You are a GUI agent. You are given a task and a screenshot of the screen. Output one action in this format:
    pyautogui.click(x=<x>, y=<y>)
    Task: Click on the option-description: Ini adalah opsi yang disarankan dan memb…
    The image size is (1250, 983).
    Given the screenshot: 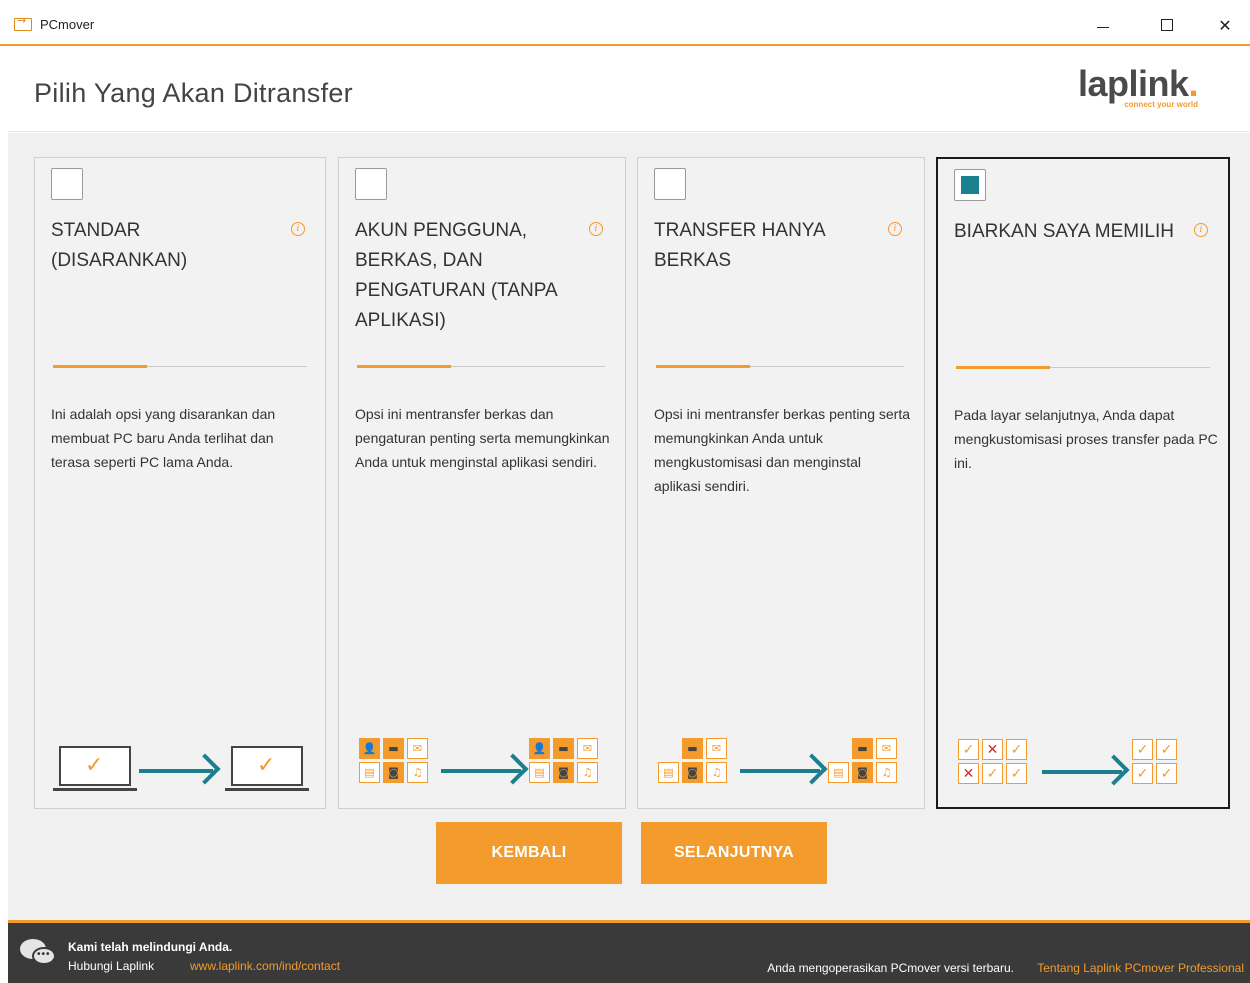 What is the action you would take?
    pyautogui.click(x=163, y=438)
    